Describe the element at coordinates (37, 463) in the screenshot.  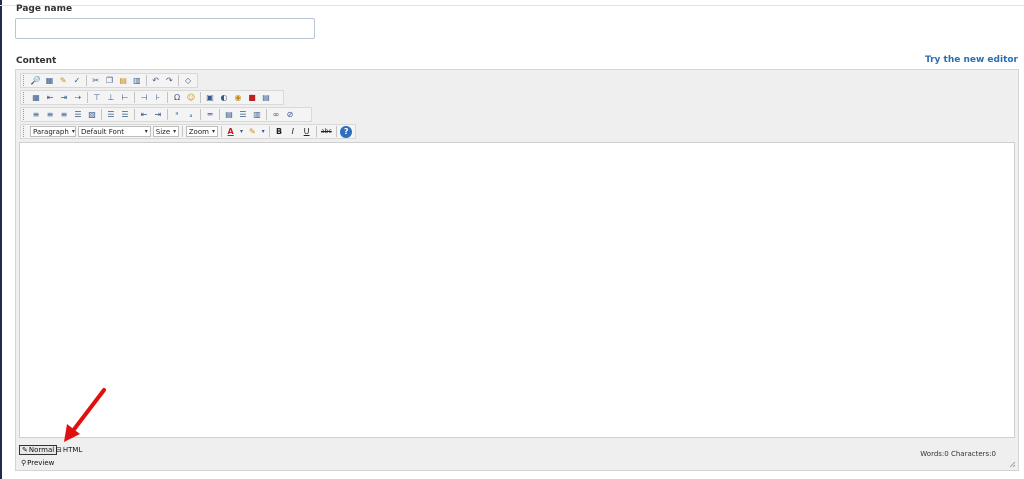
I see `preview-mode-tab: ⚲ Preview` at that location.